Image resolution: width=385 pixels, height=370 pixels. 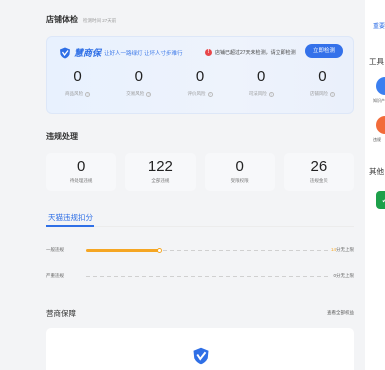 I want to click on risk-metrics: 0 商品风险? 0 交易风险? 0 评价风险? 0 司法风险? 0 店铺风险?, so click(x=200, y=83).